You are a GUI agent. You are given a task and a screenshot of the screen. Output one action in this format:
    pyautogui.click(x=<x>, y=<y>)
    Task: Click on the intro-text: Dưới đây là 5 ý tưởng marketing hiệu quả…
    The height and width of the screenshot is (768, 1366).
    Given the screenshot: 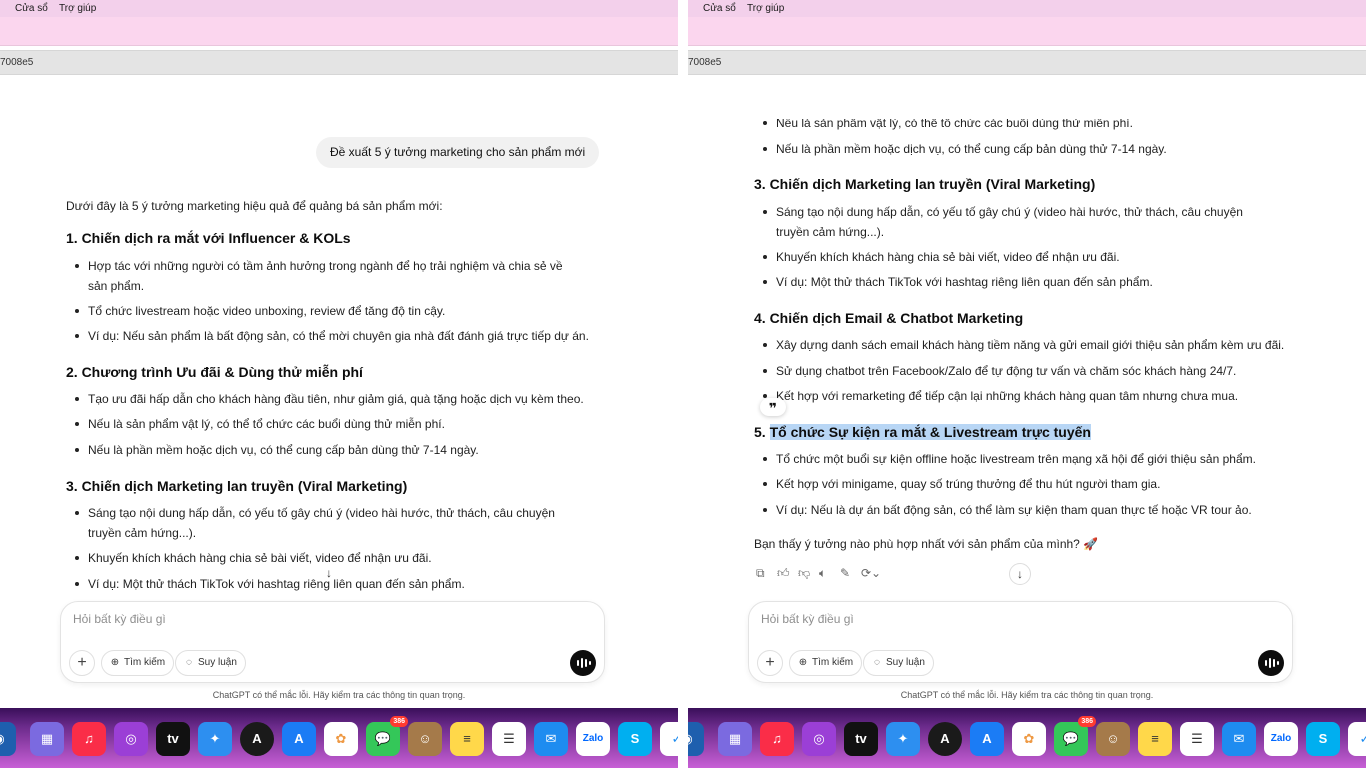 What is the action you would take?
    pyautogui.click(x=254, y=206)
    